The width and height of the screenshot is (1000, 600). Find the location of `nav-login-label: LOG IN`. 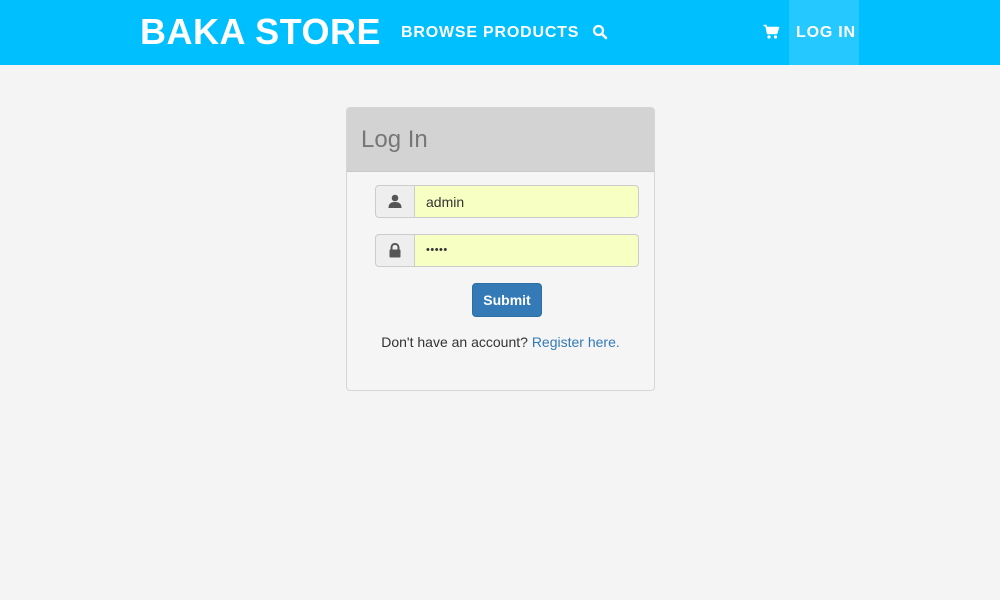

nav-login-label: LOG IN is located at coordinates (826, 32).